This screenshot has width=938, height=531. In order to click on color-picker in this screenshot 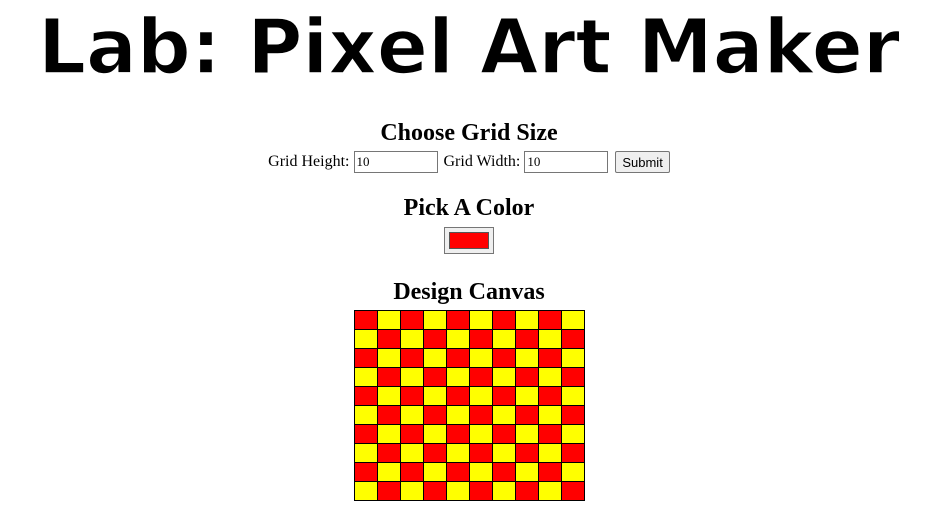, I will do `click(469, 240)`.